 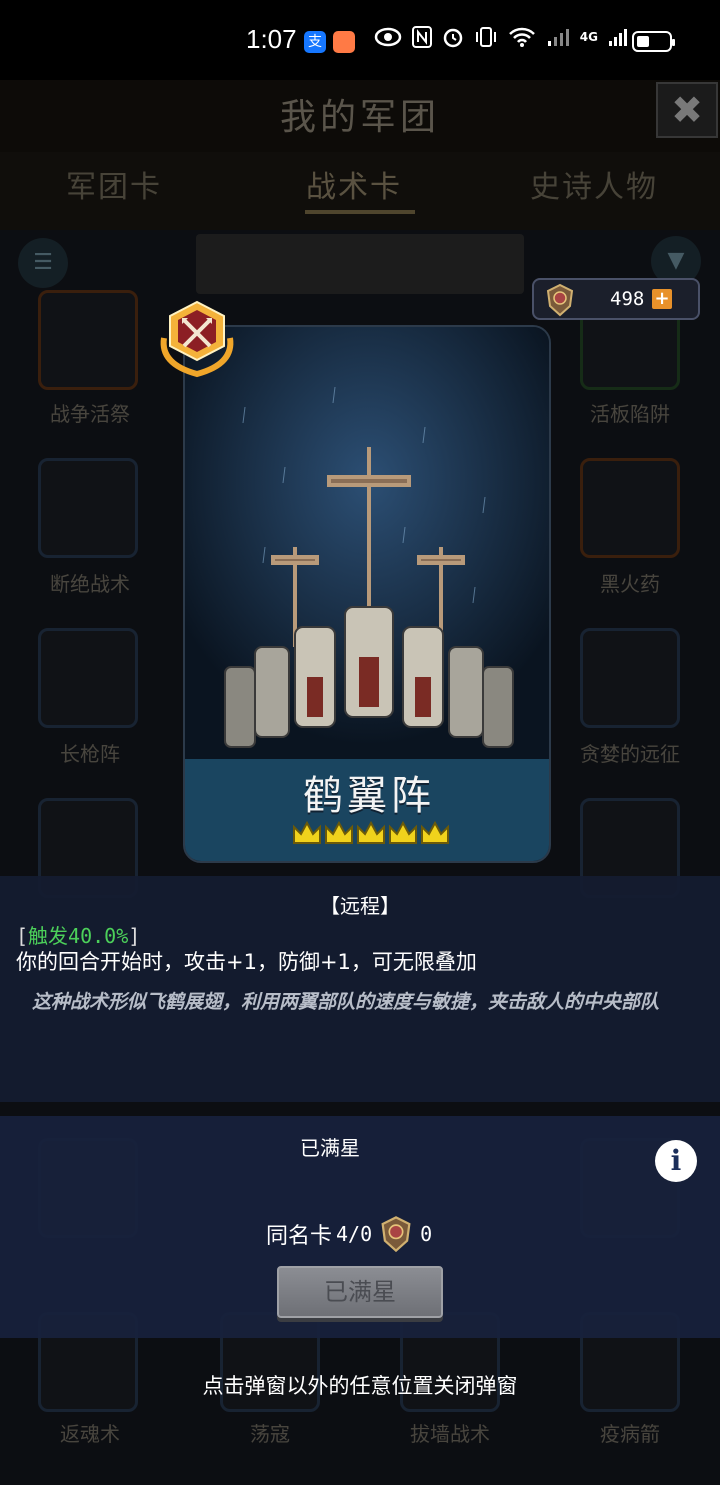 I want to click on currency-display: 498 +, so click(x=616, y=299).